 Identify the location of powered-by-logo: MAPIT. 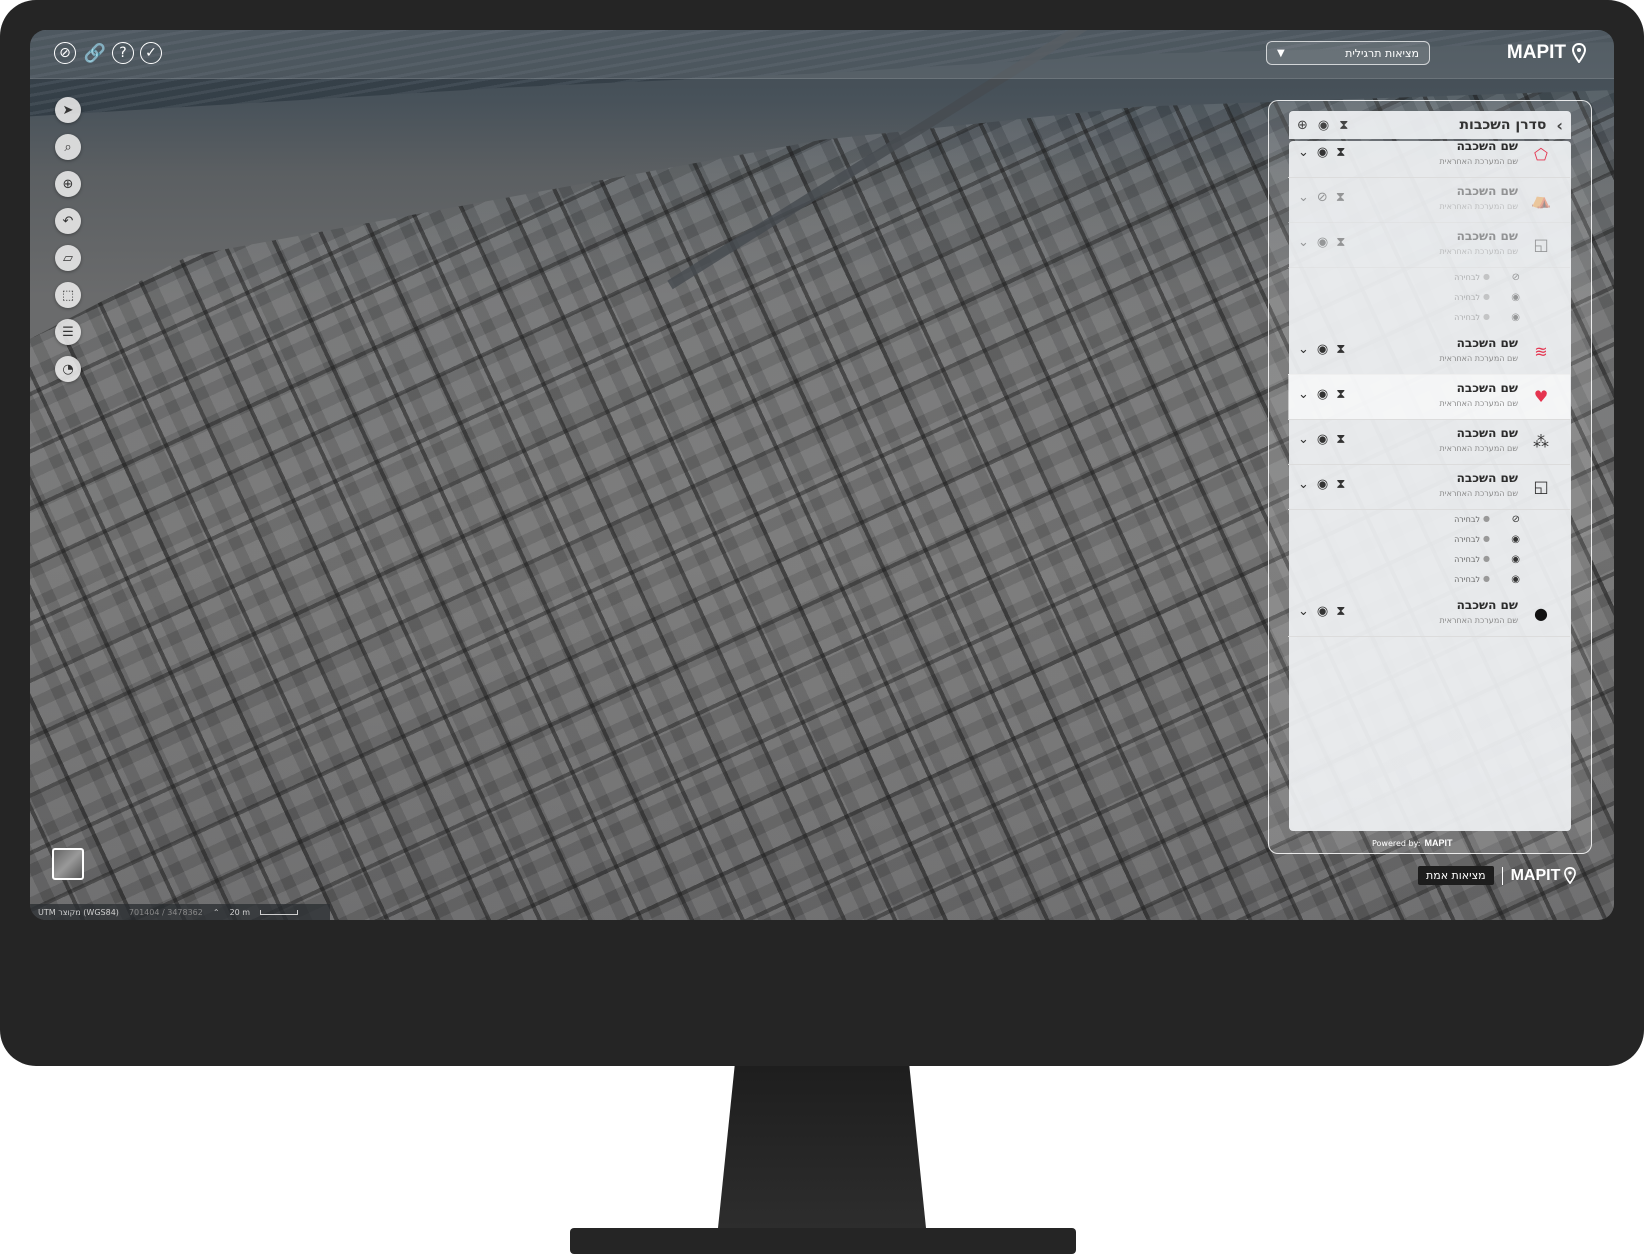
(1438, 843).